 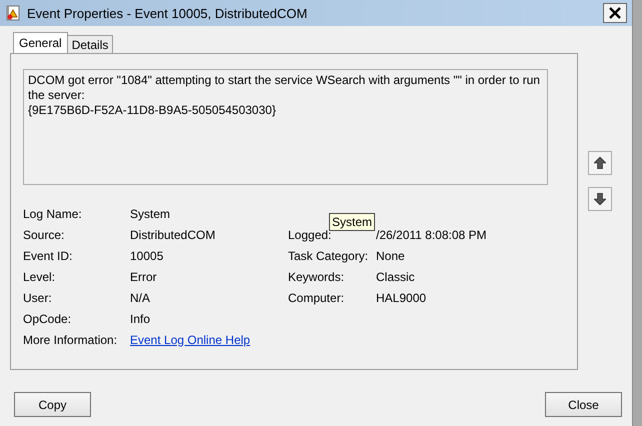 I want to click on field-value: DistributedCOM, so click(x=173, y=235).